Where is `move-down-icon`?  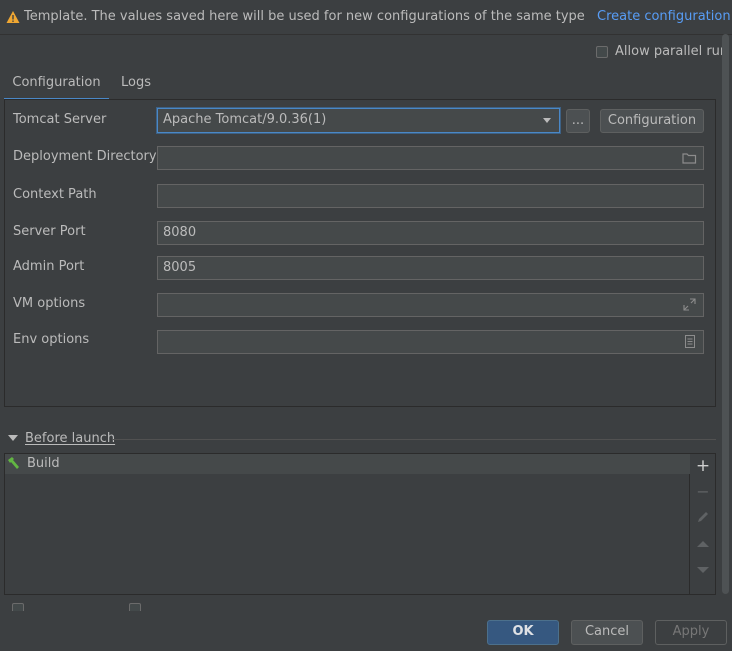 move-down-icon is located at coordinates (703, 570).